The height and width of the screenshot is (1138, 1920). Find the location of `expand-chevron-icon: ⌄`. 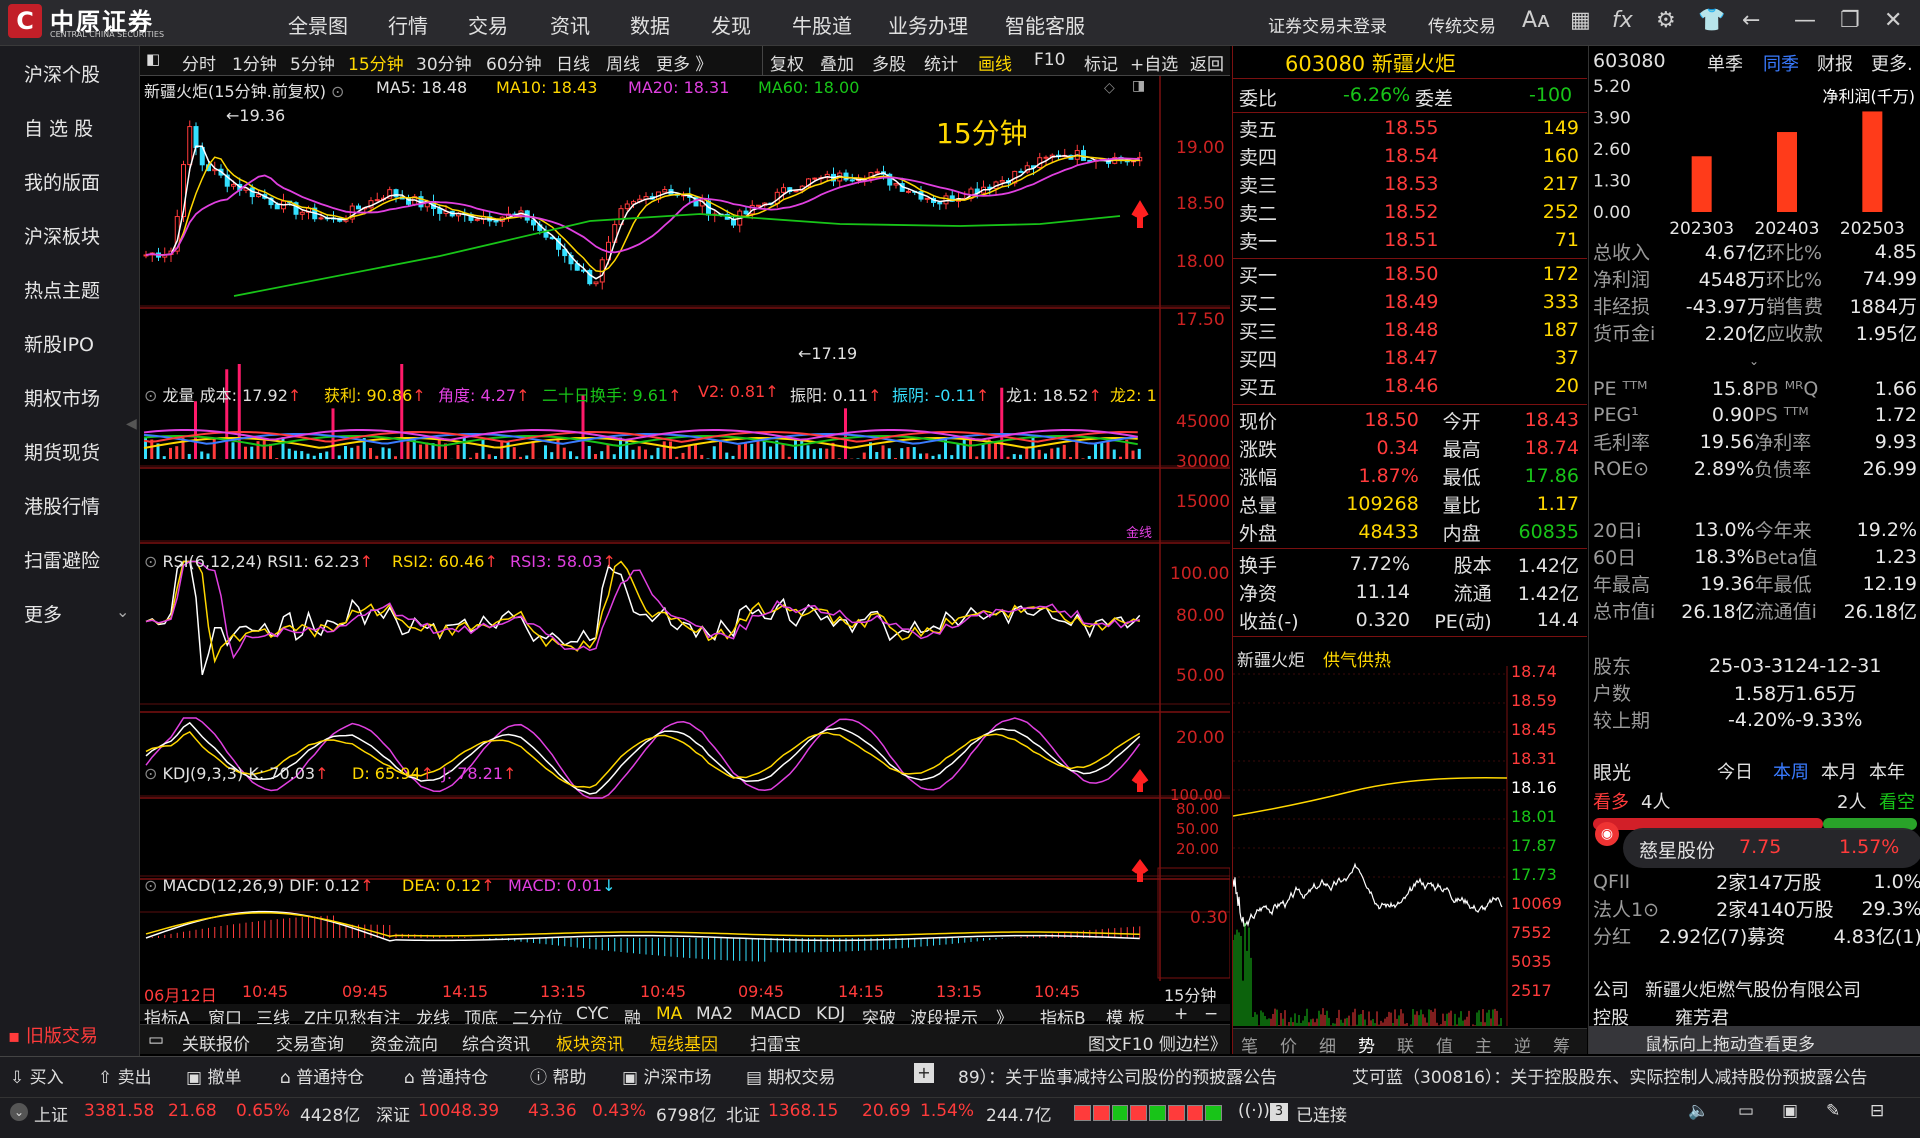

expand-chevron-icon: ⌄ is located at coordinates (1754, 361).